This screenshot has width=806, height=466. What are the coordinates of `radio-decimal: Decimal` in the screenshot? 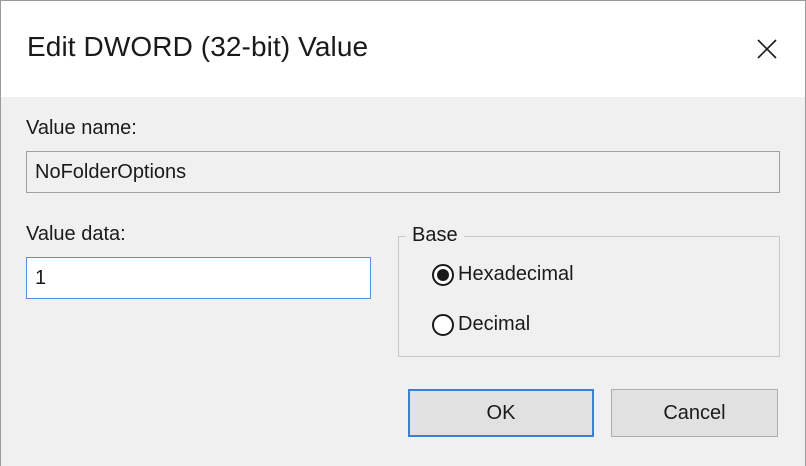 It's located at (481, 324).